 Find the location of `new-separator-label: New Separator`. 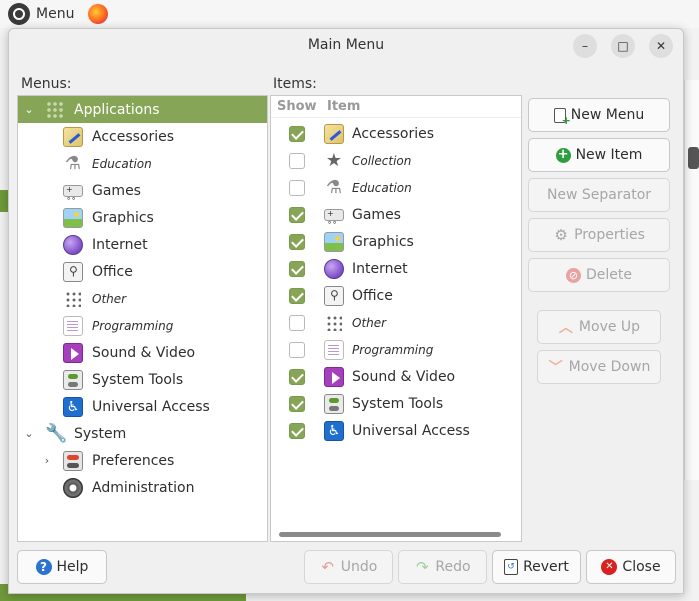

new-separator-label: New Separator is located at coordinates (599, 195).